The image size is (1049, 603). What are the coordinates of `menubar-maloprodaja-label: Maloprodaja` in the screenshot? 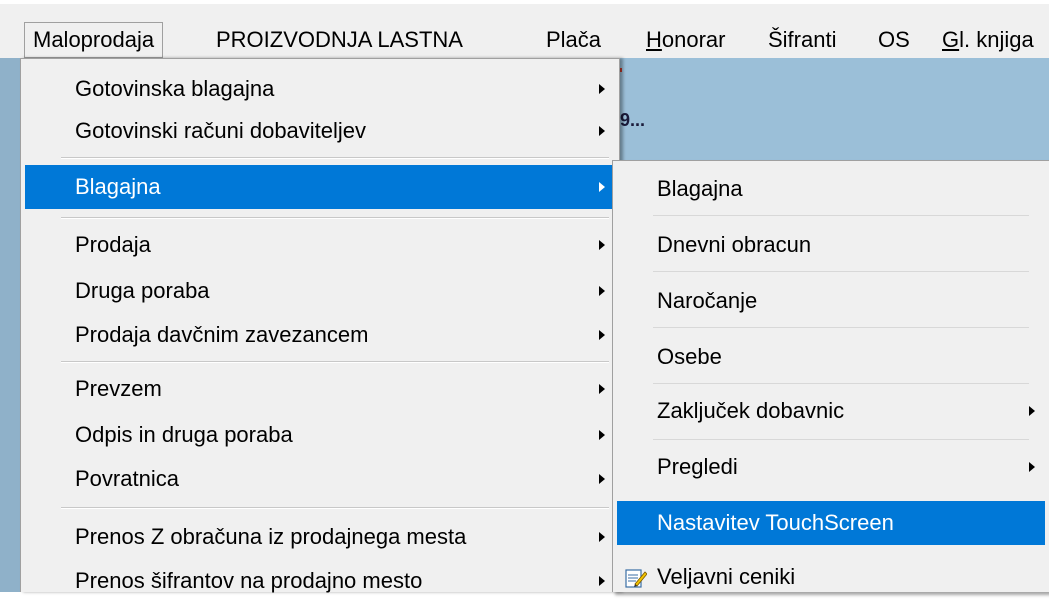 It's located at (94, 39).